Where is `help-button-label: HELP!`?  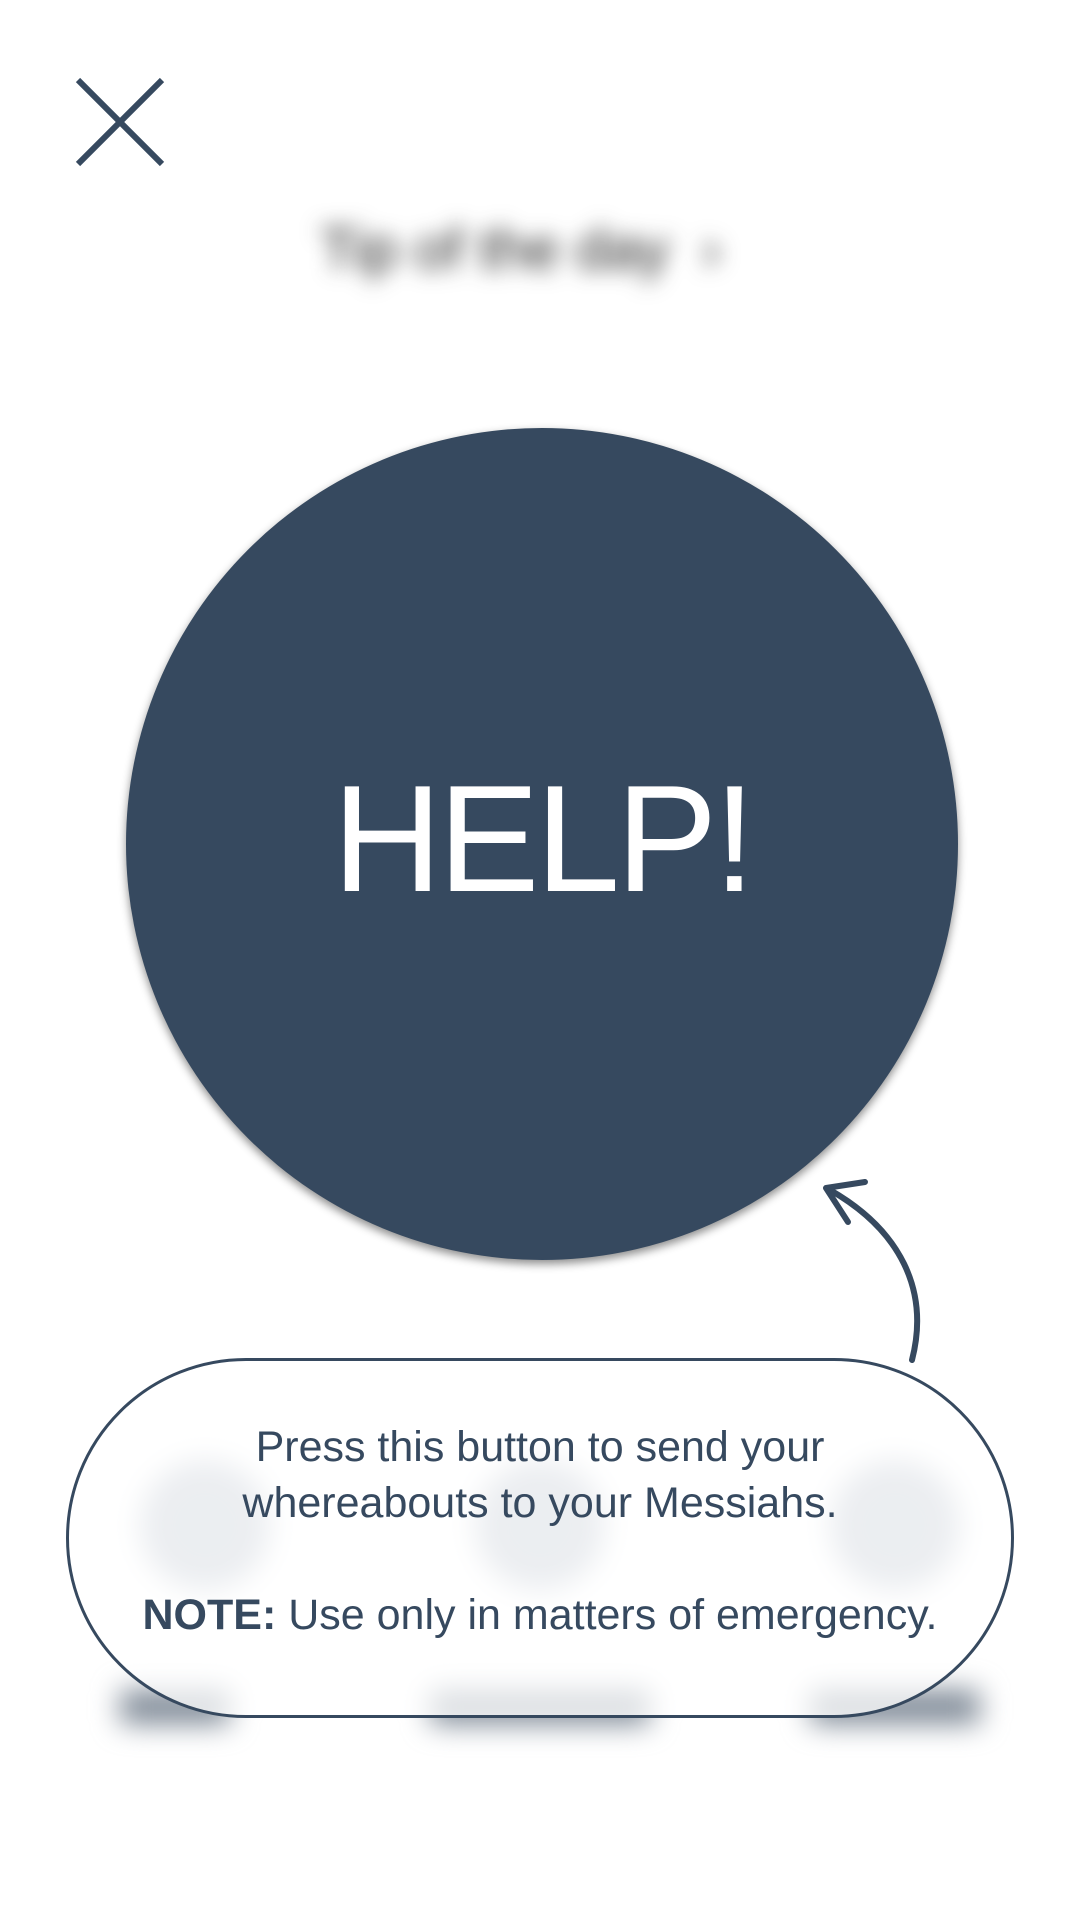 help-button-label: HELP! is located at coordinates (543, 838).